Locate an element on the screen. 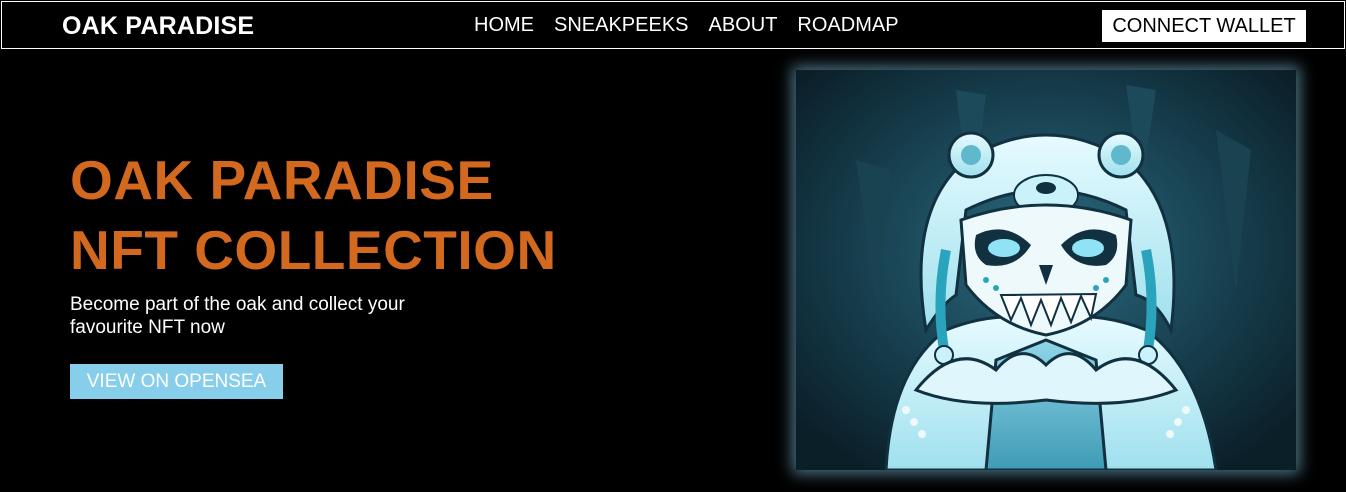  nav-link-home: HOME is located at coordinates (504, 25).